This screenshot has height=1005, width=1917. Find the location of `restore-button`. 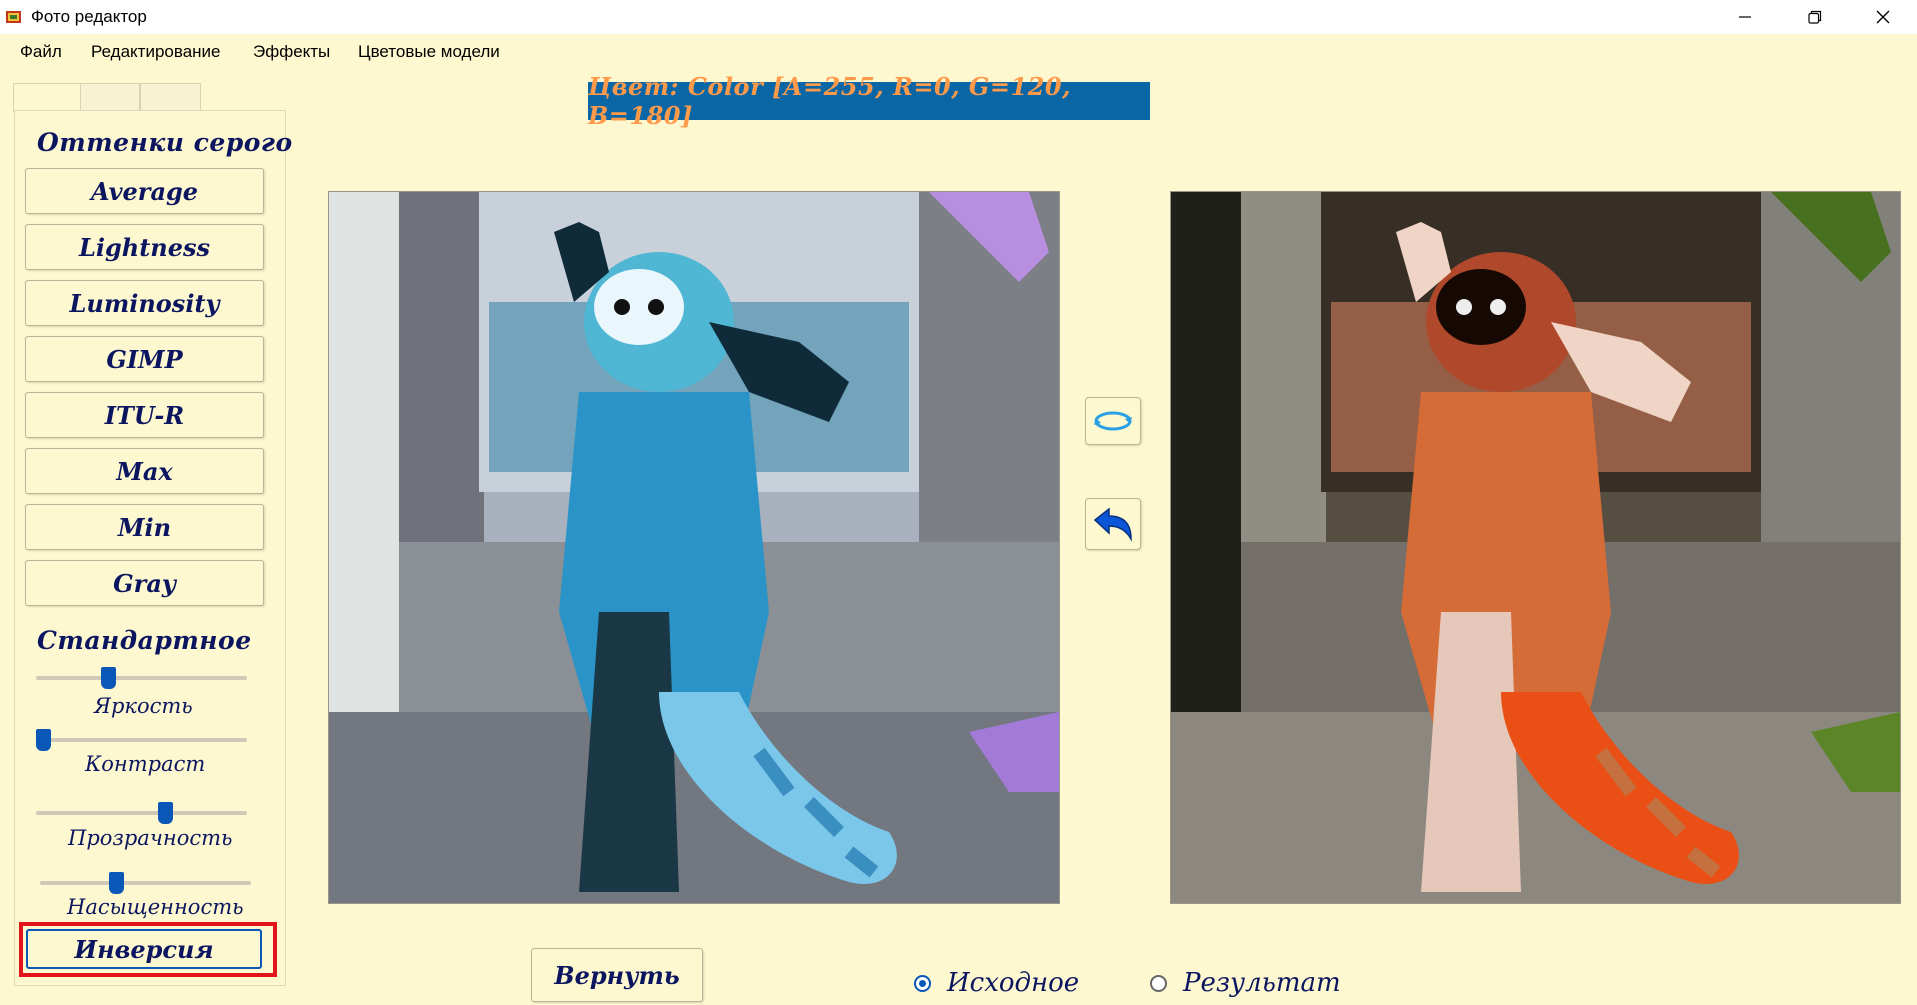

restore-button is located at coordinates (1815, 17).